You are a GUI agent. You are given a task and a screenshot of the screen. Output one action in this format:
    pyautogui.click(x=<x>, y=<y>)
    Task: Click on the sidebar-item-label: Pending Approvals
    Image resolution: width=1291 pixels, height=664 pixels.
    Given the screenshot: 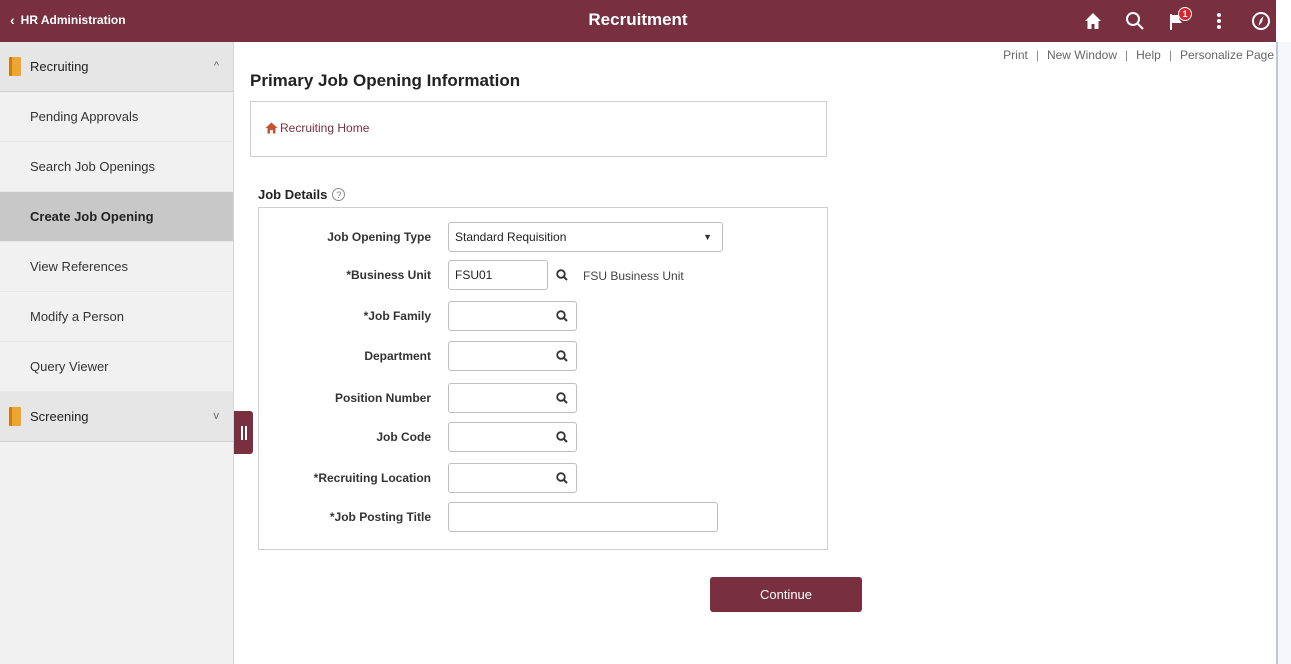 What is the action you would take?
    pyautogui.click(x=84, y=116)
    